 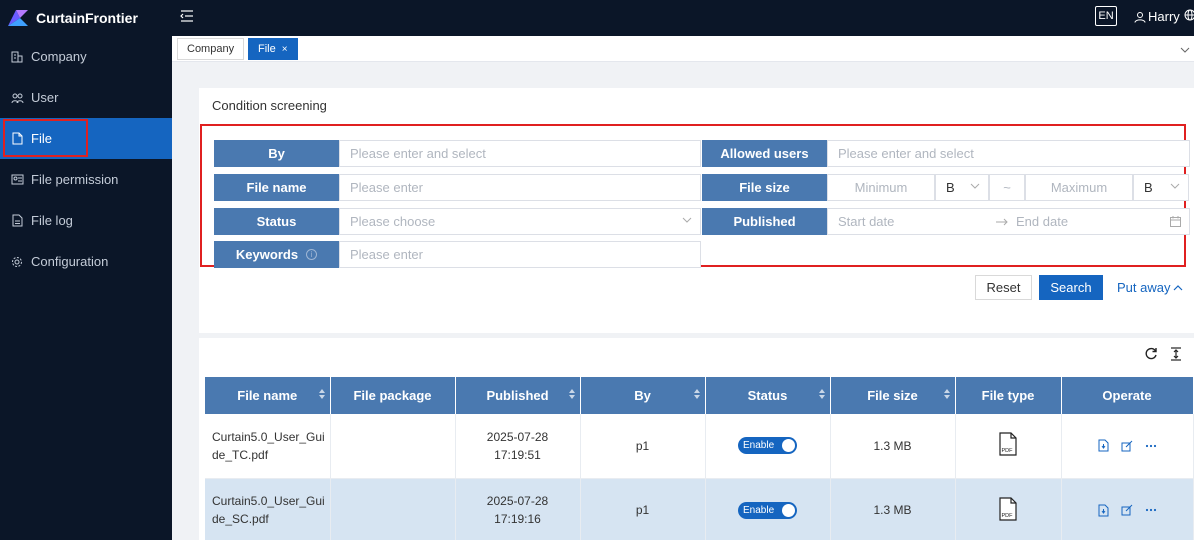 I want to click on by-input: Please enter and select, so click(x=520, y=153).